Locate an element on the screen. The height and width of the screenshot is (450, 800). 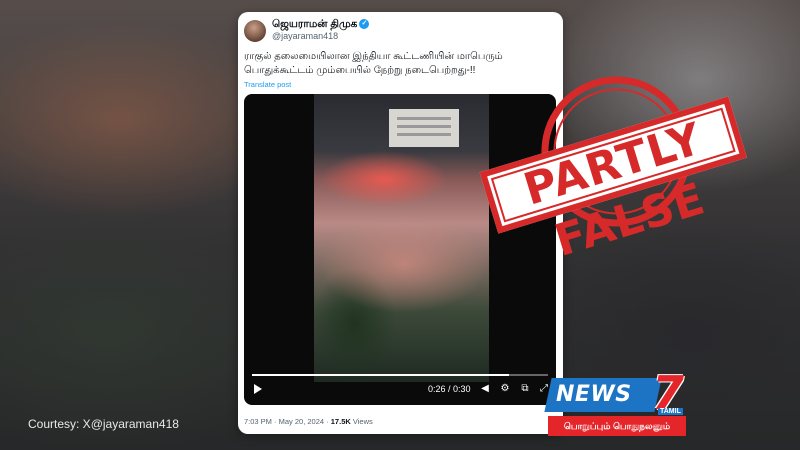
verified-badge-icon: ✓ is located at coordinates (364, 24).